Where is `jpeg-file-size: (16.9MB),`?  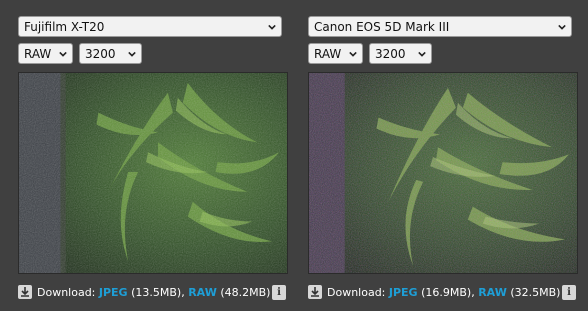 jpeg-file-size: (16.9MB), is located at coordinates (448, 292).